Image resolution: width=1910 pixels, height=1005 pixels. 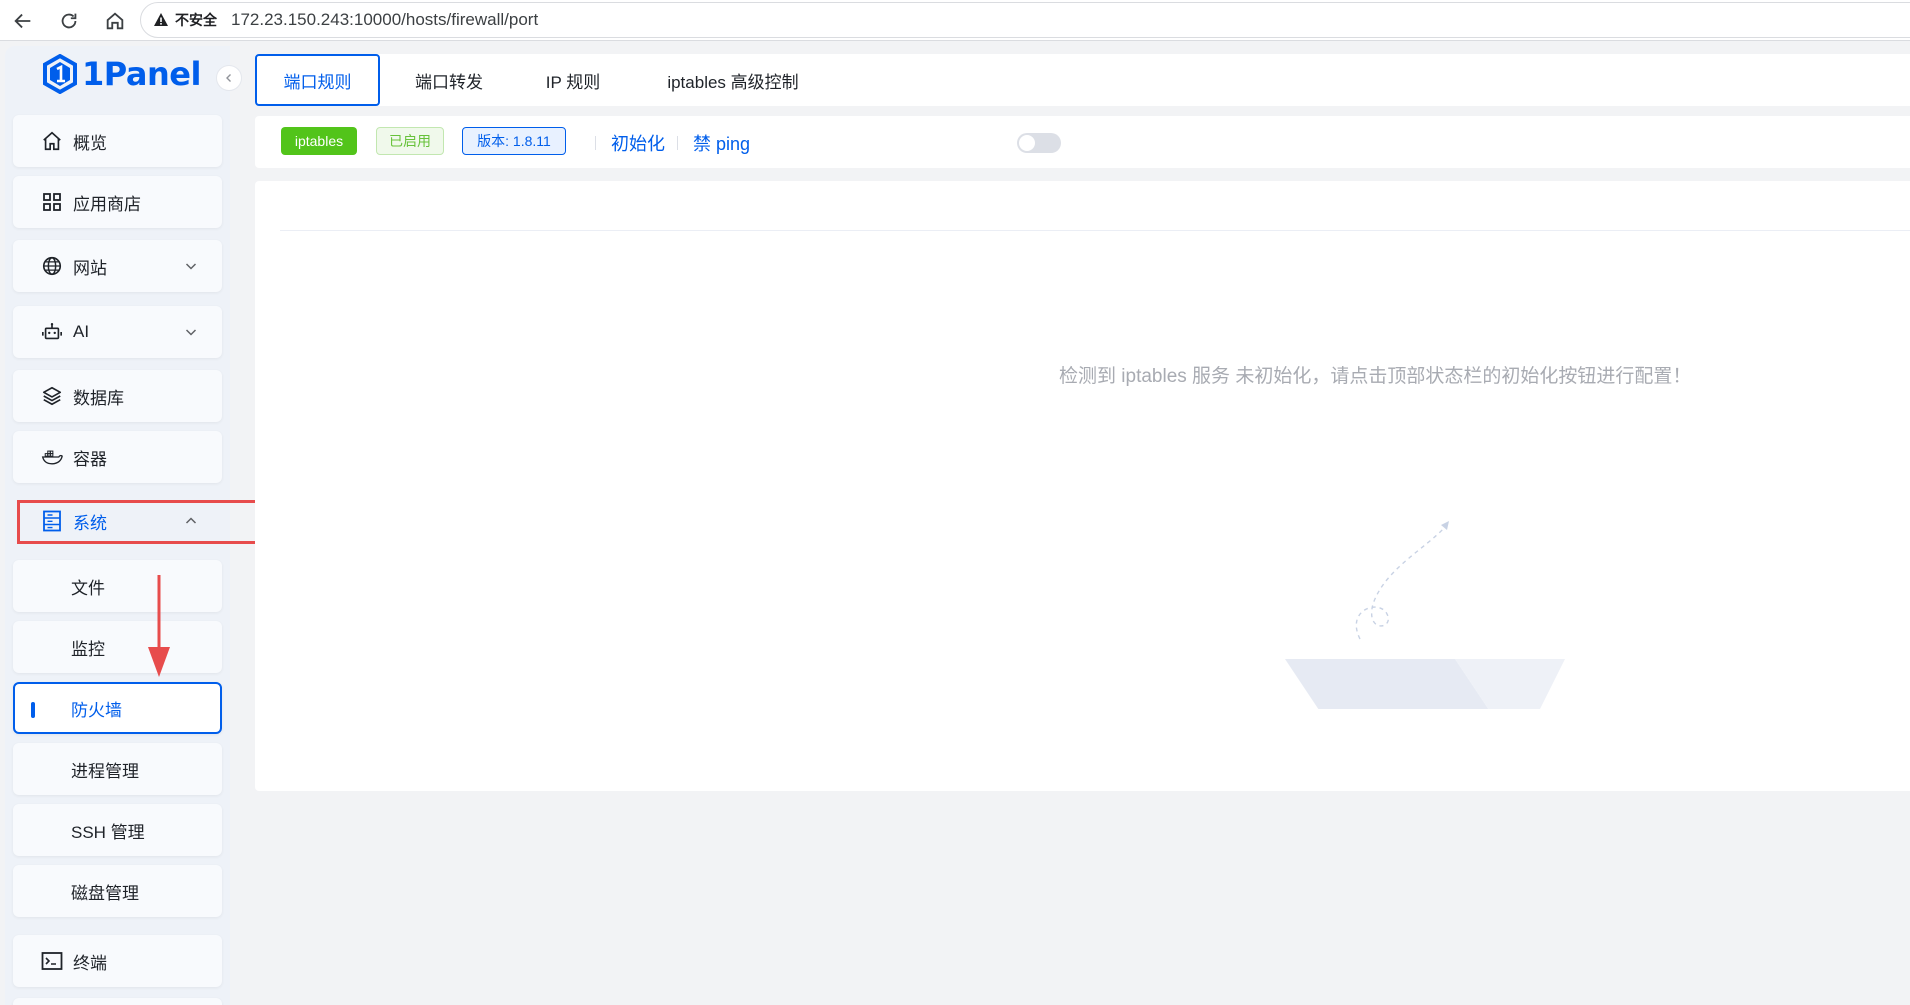 What do you see at coordinates (161, 19) in the screenshot?
I see `warning-icon` at bounding box center [161, 19].